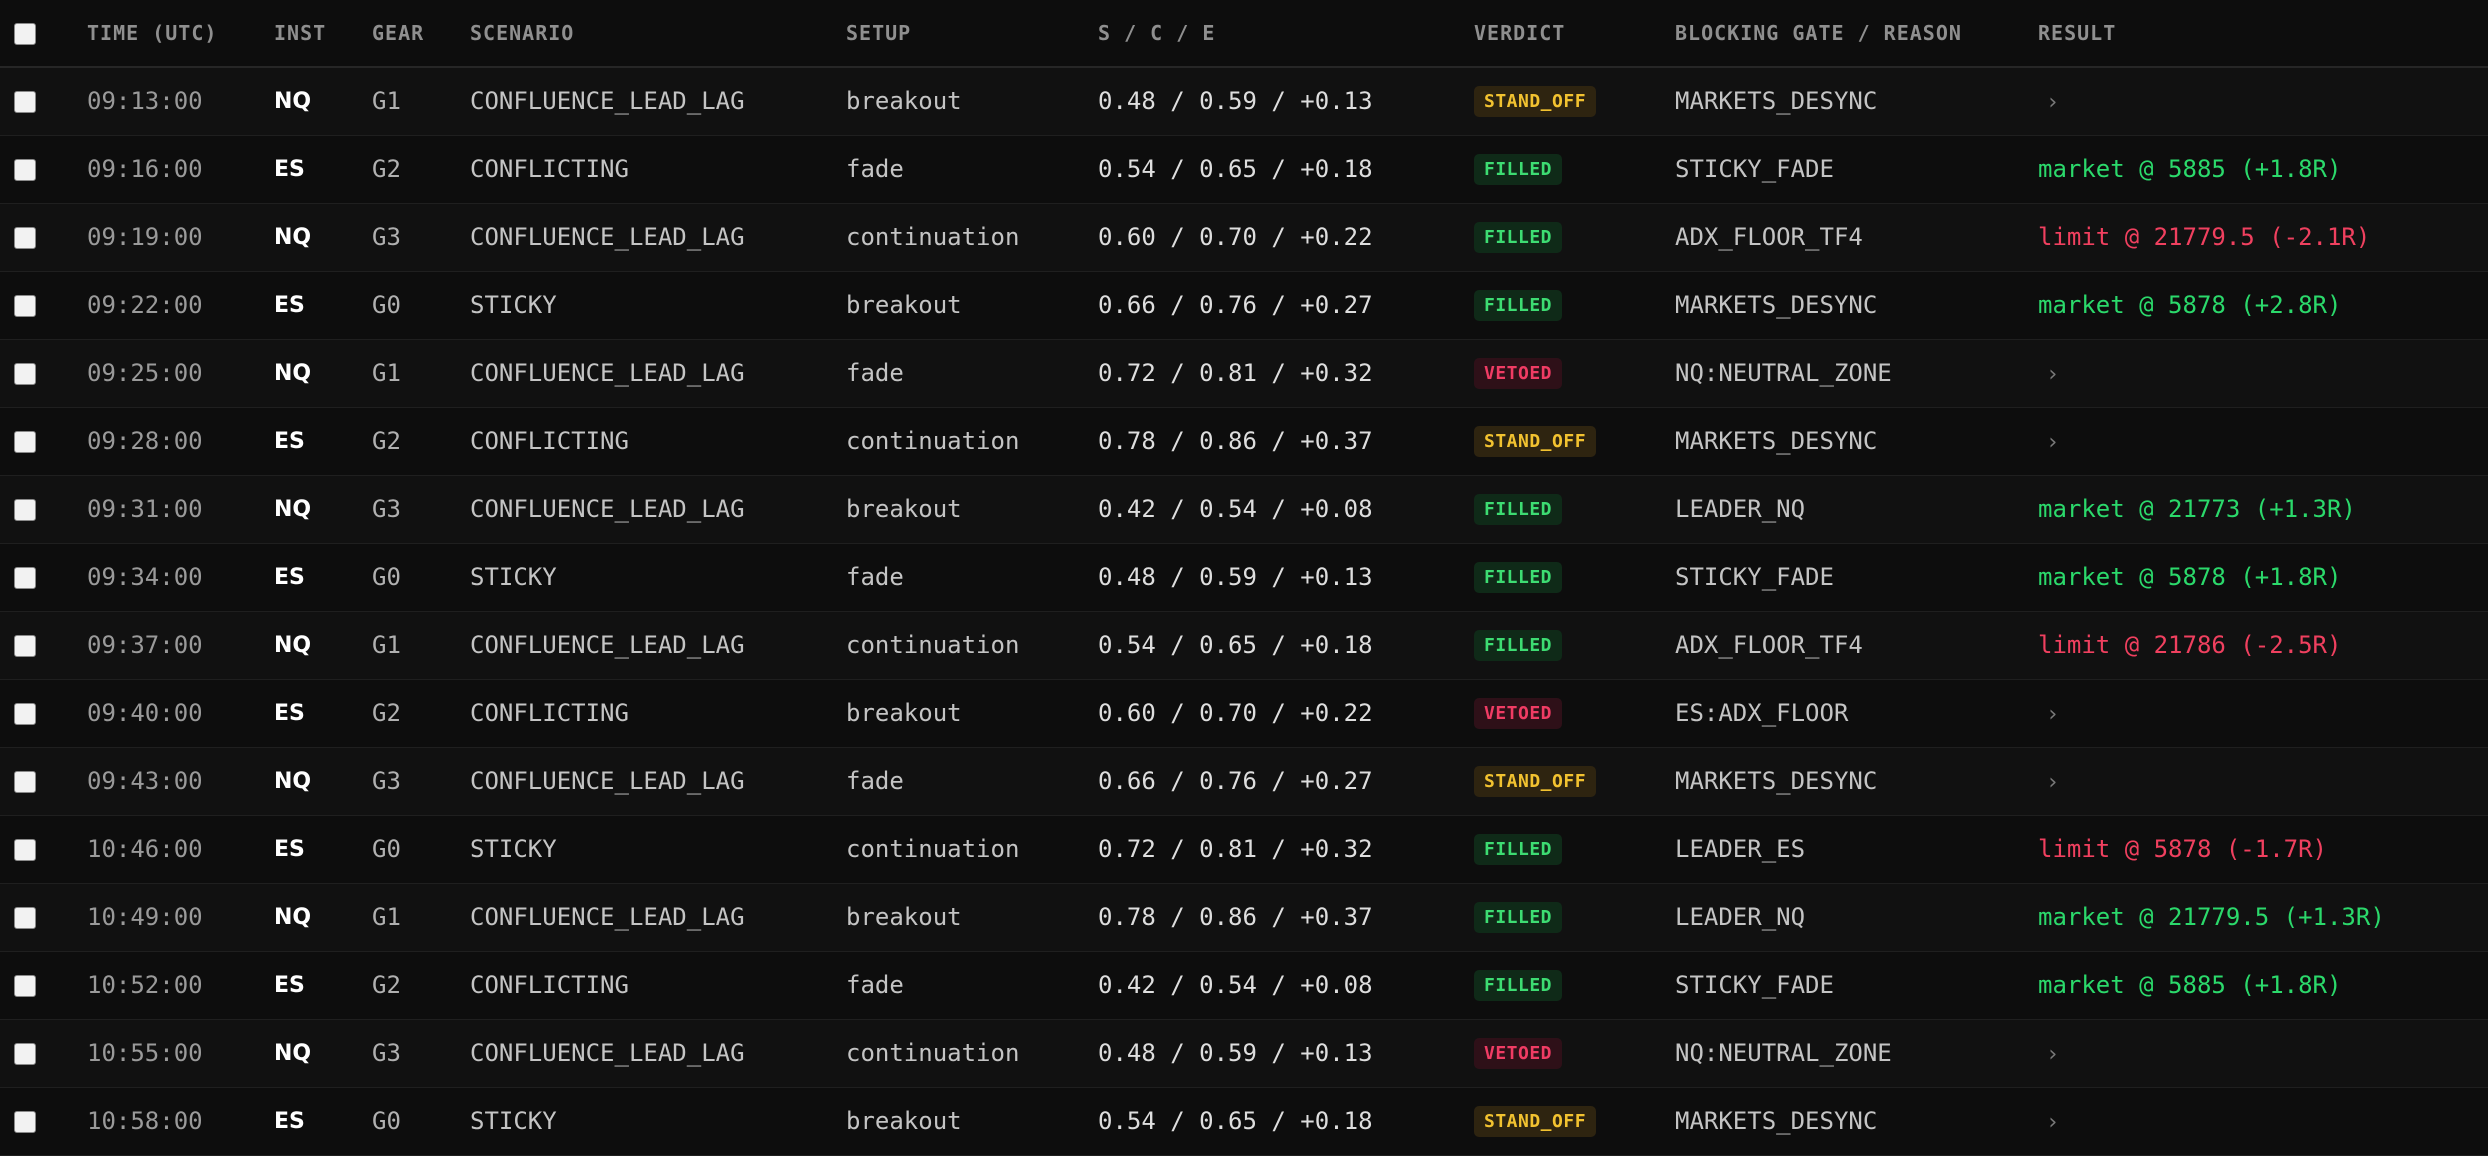  Describe the element at coordinates (145, 849) in the screenshot. I see `time-cell: 10:46:00` at that location.